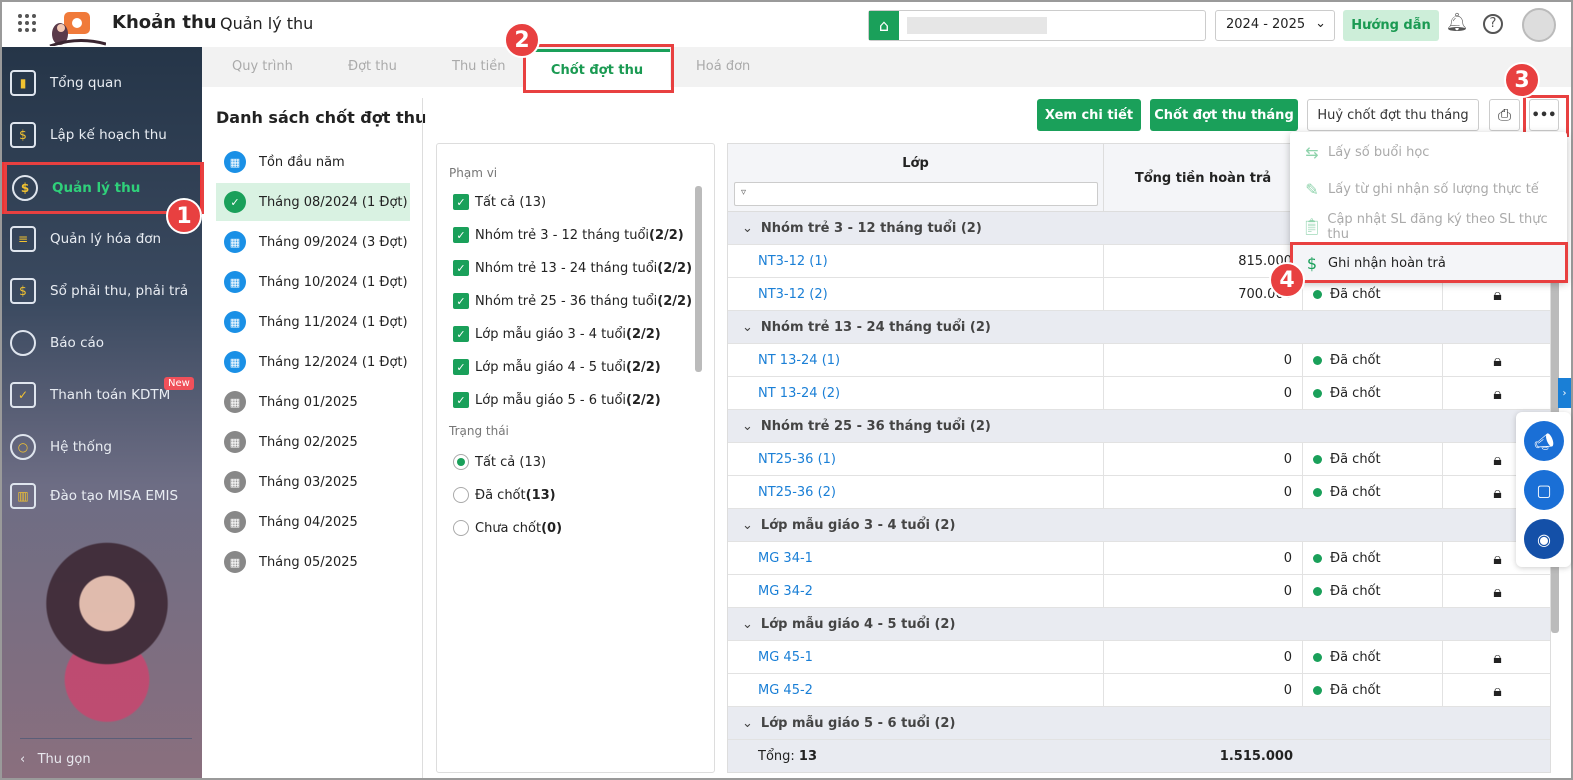 This screenshot has width=1573, height=780. Describe the element at coordinates (557, 367) in the screenshot. I see `scope-checkbox: ✓ Lớp mẫu giáo 4 - 5 tuổi (2/2)` at that location.